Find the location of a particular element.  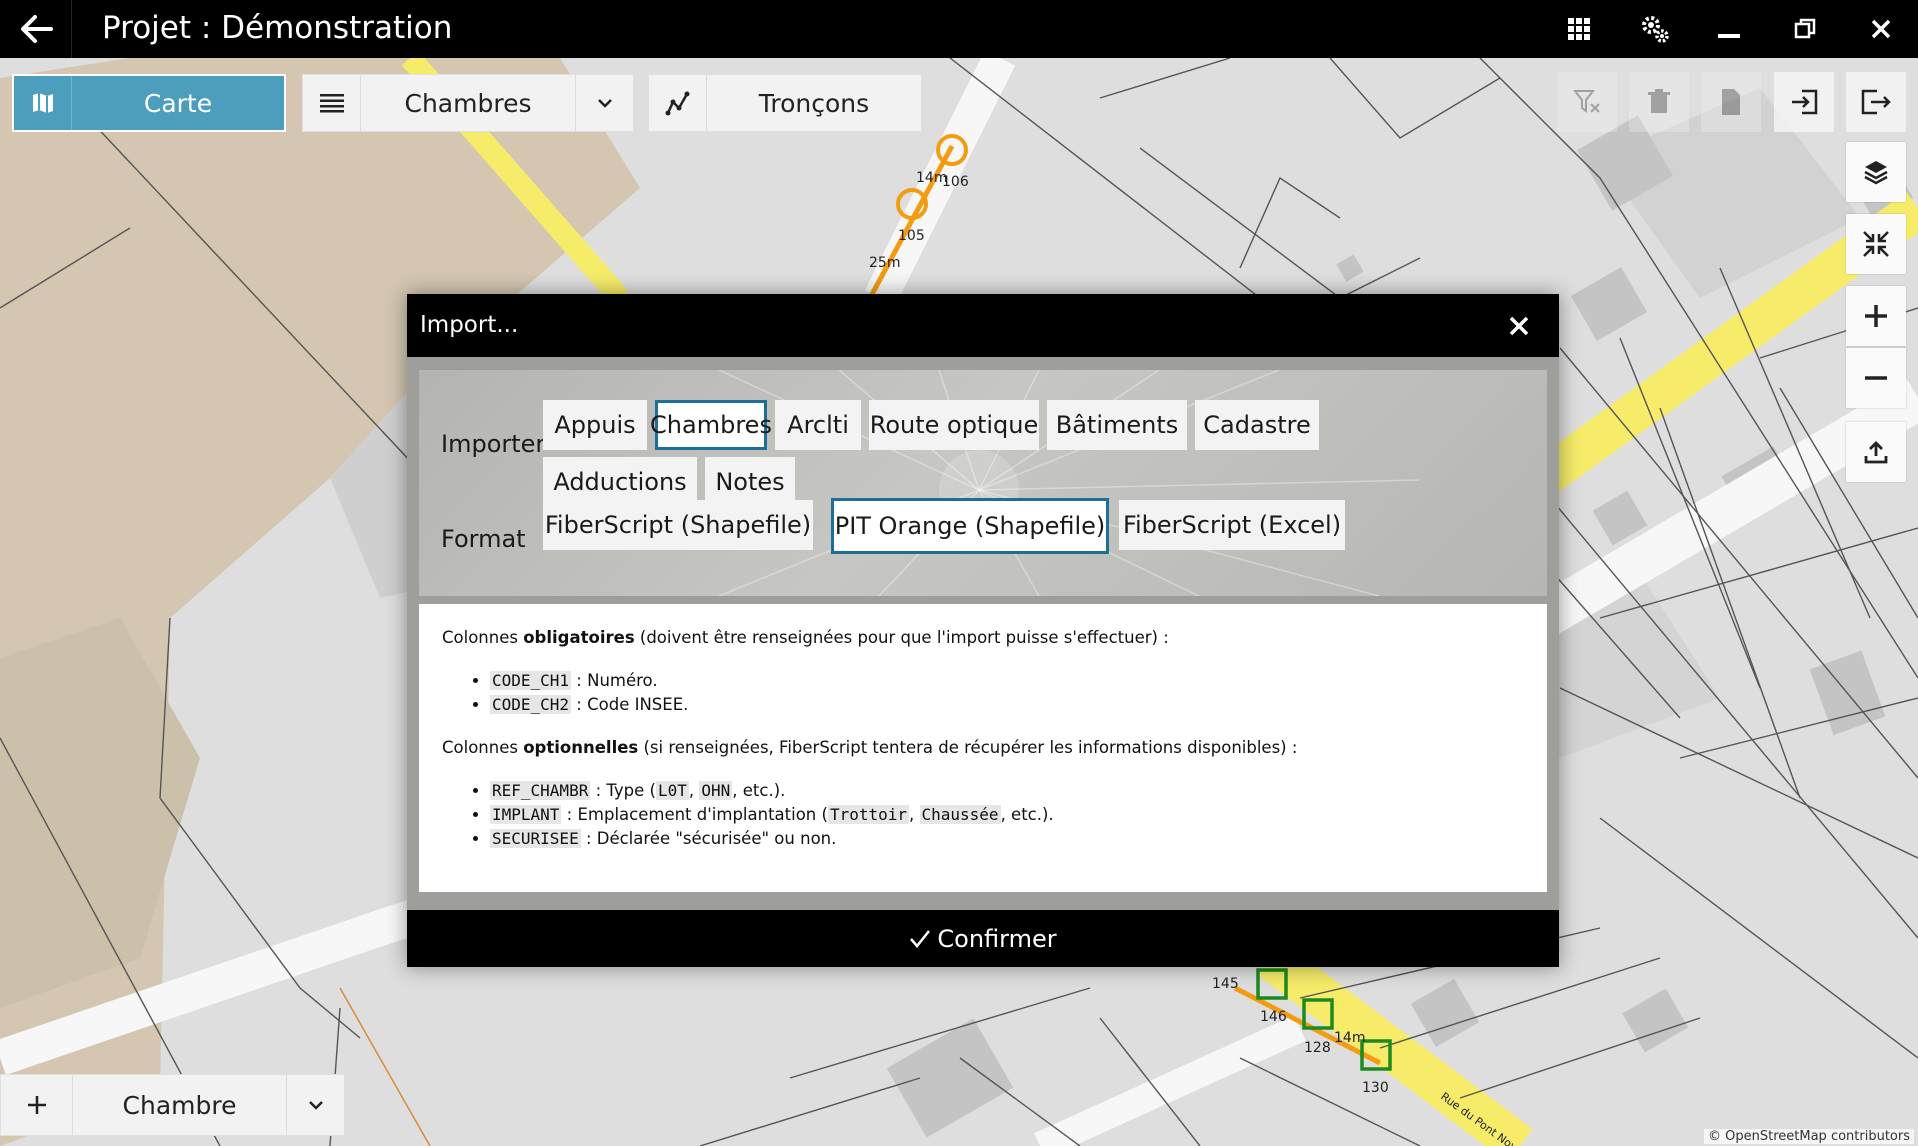

upload-icon is located at coordinates (1876, 452).